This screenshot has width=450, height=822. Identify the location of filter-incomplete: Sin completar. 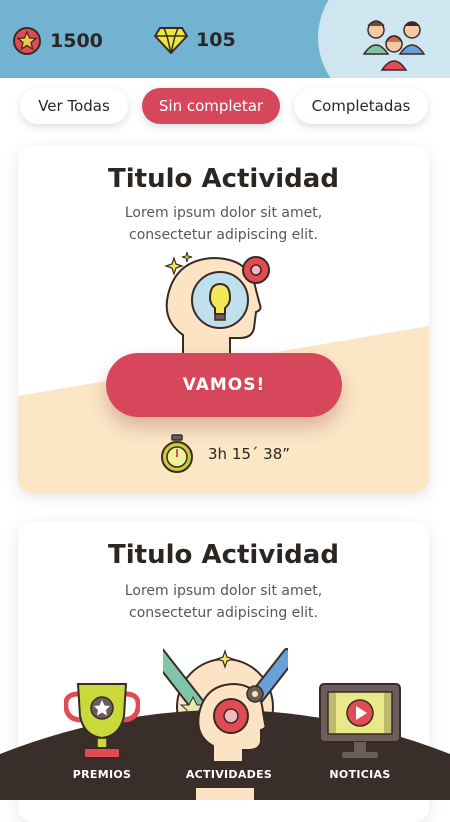
(211, 106).